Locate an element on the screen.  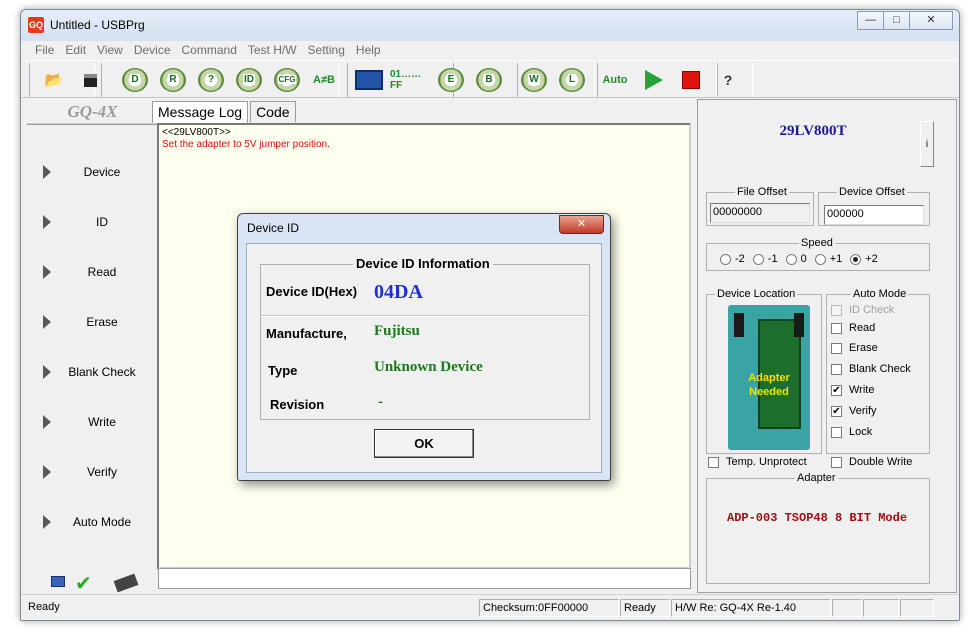
menu-device: Device is located at coordinates (154, 50).